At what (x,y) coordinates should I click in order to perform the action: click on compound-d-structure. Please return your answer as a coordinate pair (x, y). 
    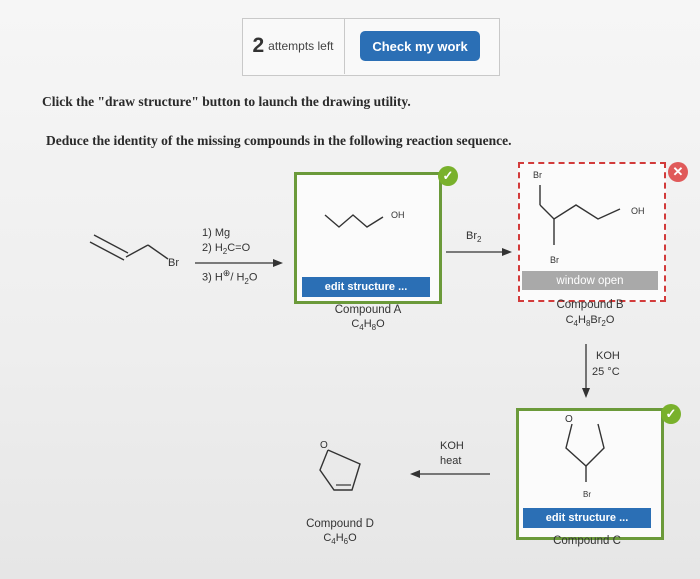
    Looking at the image, I should click on (340, 470).